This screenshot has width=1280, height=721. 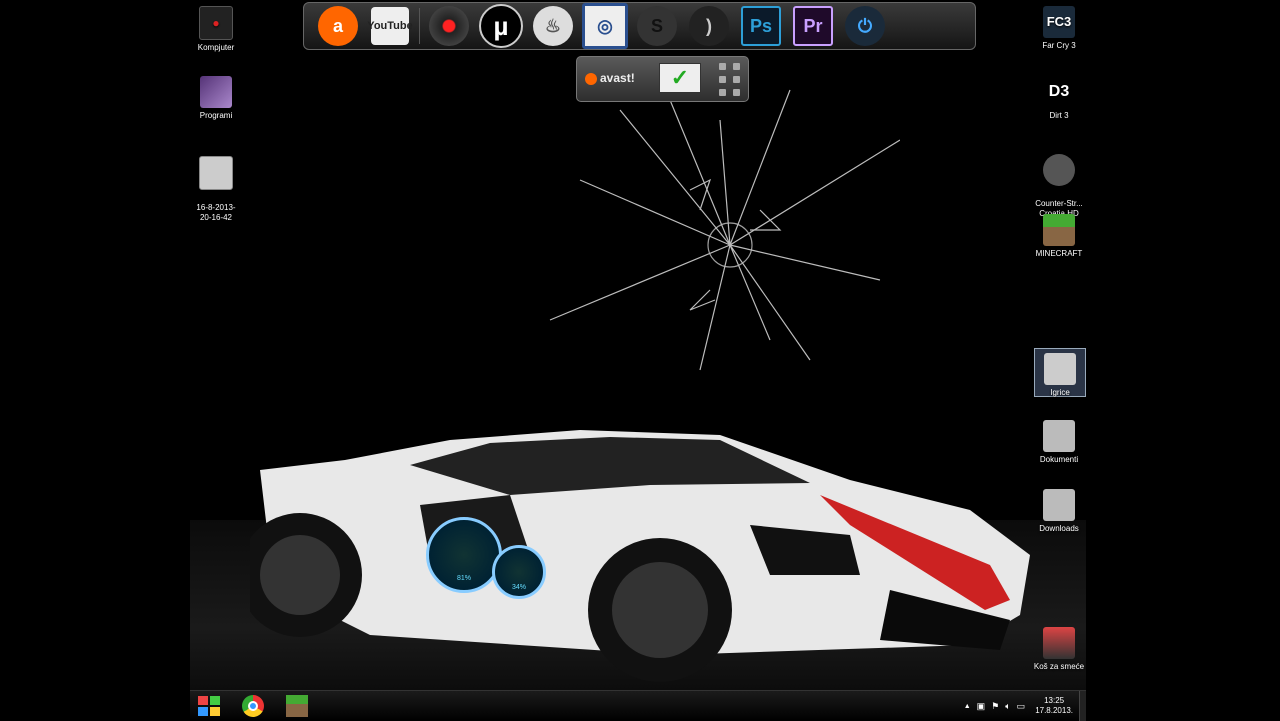 I want to click on big-gauge-value: 81%, so click(x=463, y=578).